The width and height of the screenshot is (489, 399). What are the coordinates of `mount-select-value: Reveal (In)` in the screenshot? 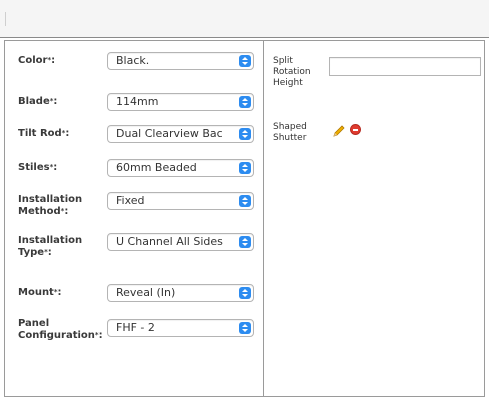 It's located at (146, 292).